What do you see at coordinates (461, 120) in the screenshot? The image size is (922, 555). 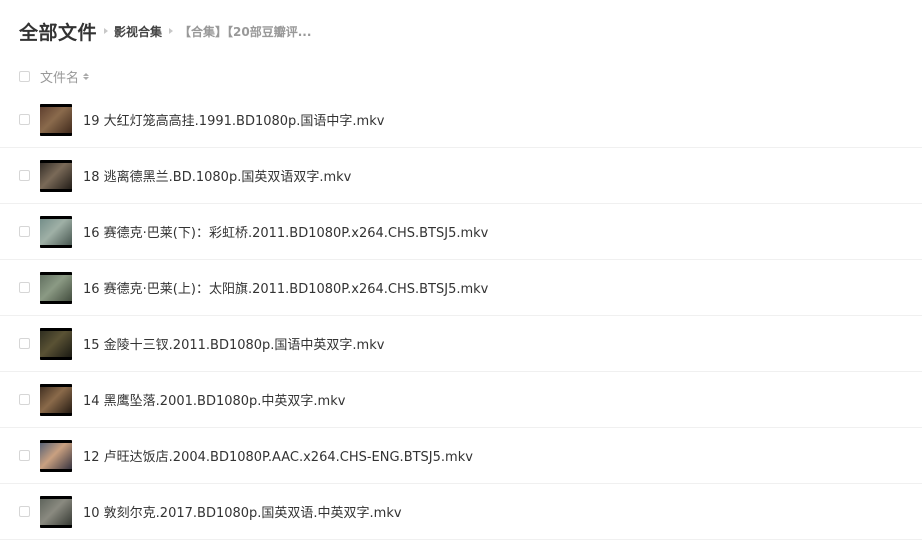 I see `file-row: 19 大红灯笼高高挂.1991.BD1080p.国语中字.mkv` at bounding box center [461, 120].